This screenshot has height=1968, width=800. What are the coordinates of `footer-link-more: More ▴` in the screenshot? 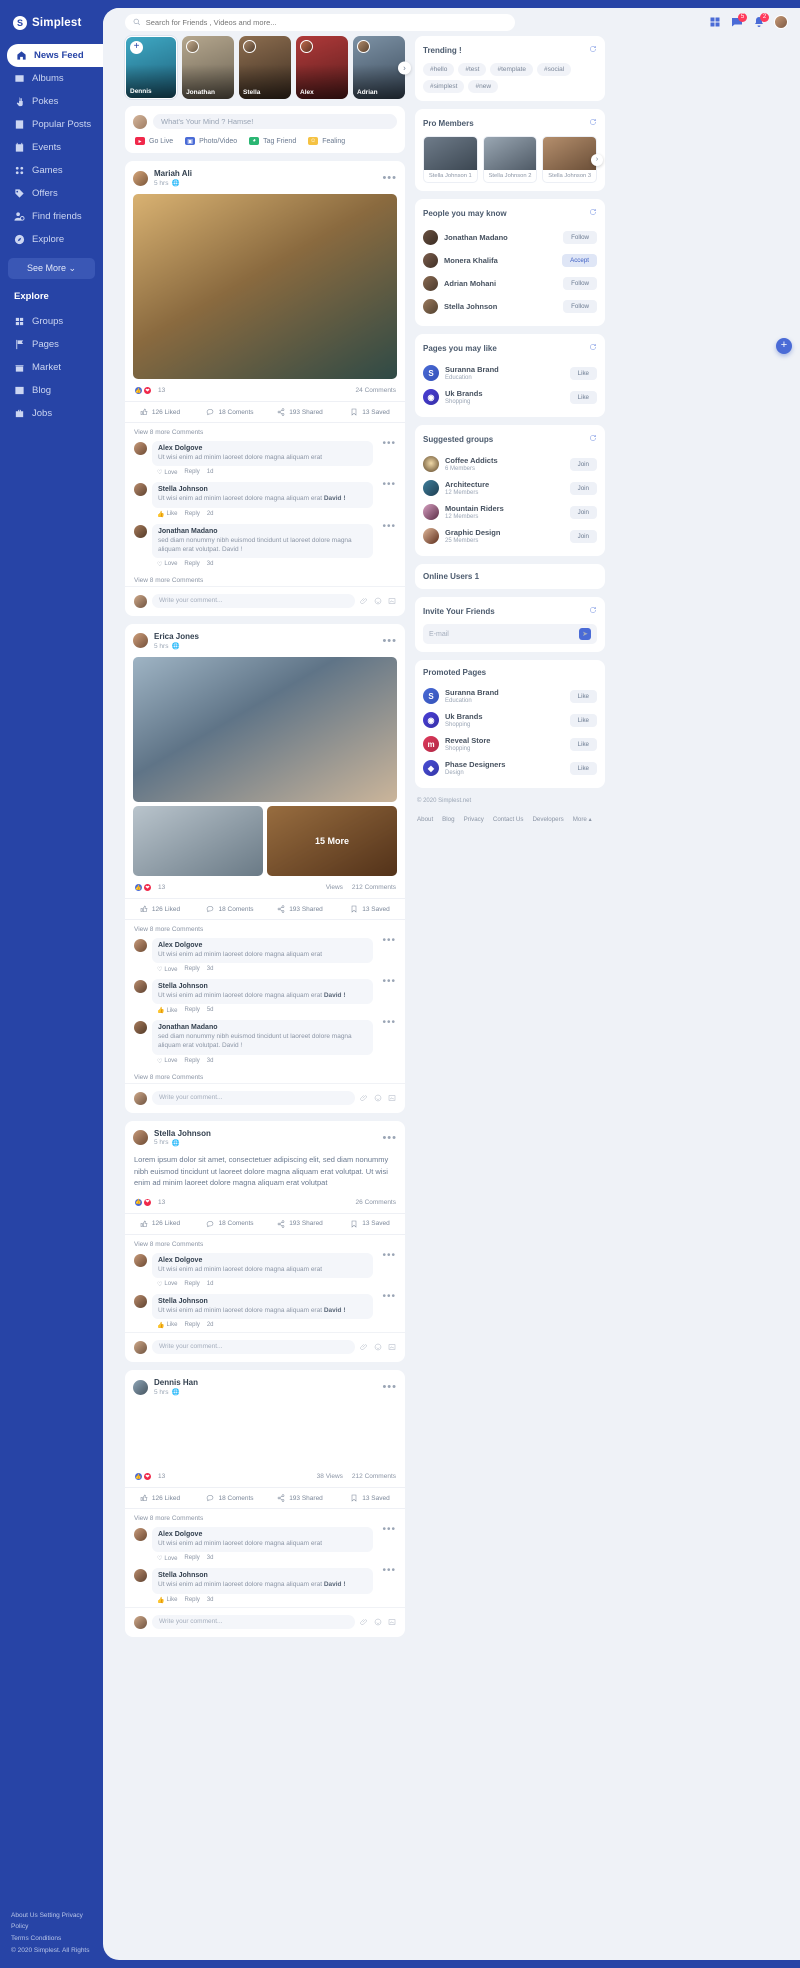 It's located at (582, 819).